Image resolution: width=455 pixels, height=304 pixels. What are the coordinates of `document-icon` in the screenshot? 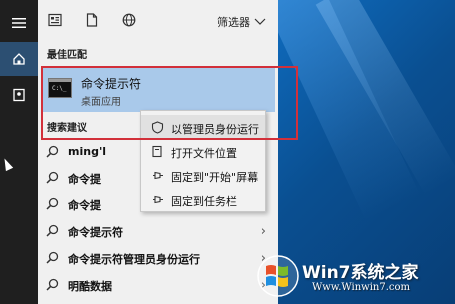 It's located at (92, 20).